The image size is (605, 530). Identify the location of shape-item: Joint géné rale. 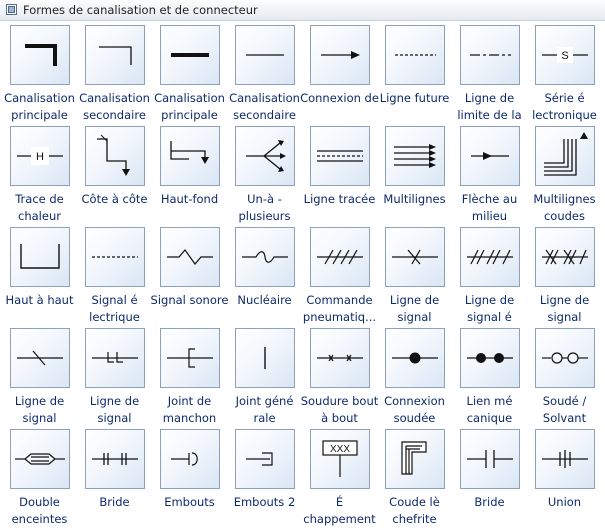
(264, 375).